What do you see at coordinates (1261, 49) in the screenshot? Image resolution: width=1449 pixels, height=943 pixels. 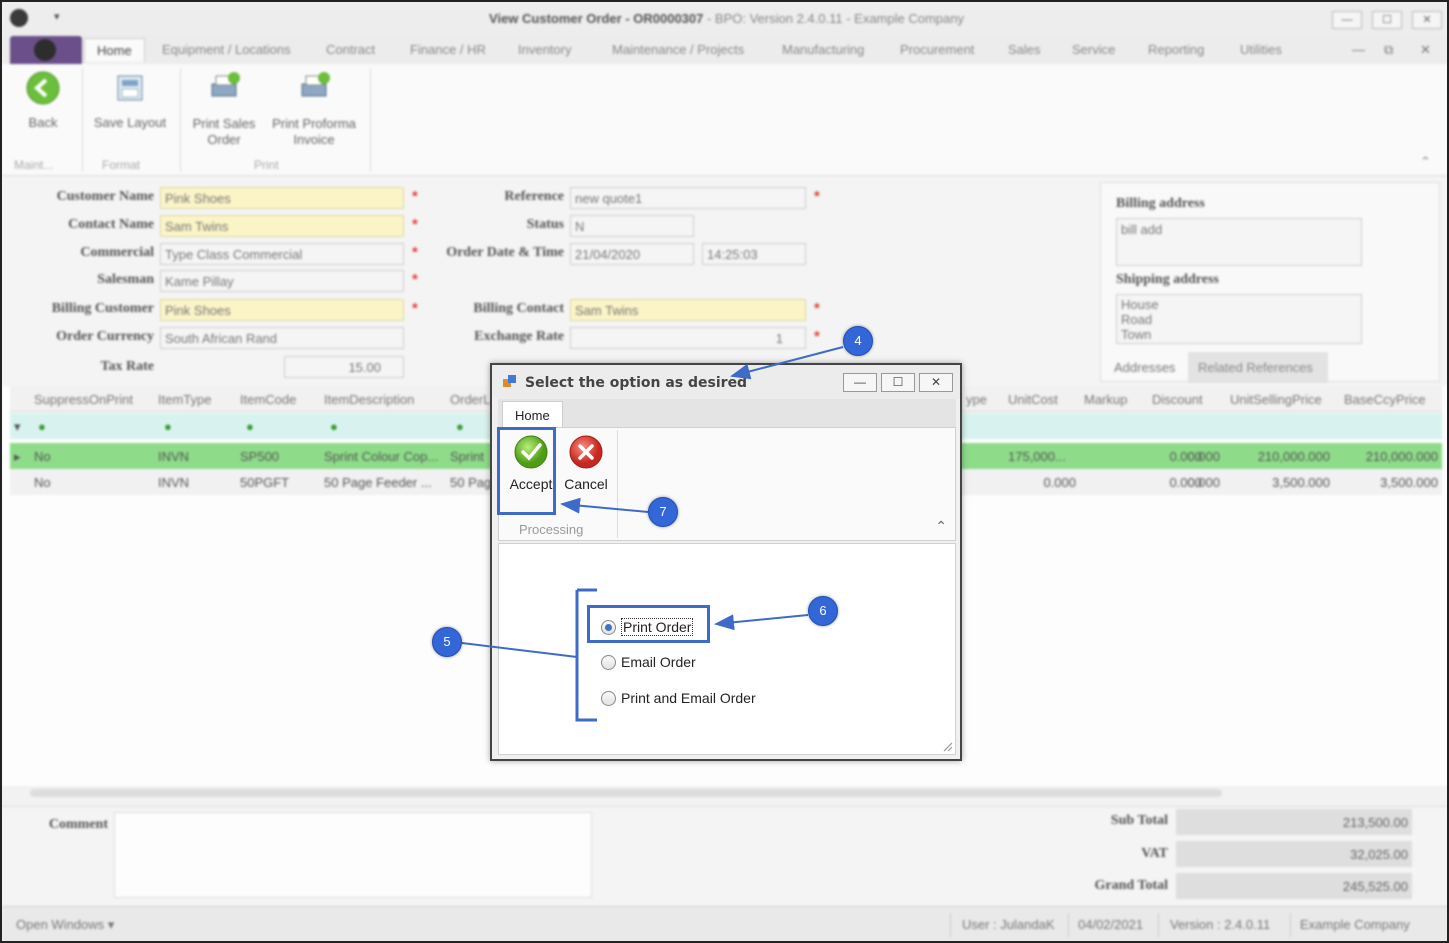 I see `tab-utilities: Utilities` at bounding box center [1261, 49].